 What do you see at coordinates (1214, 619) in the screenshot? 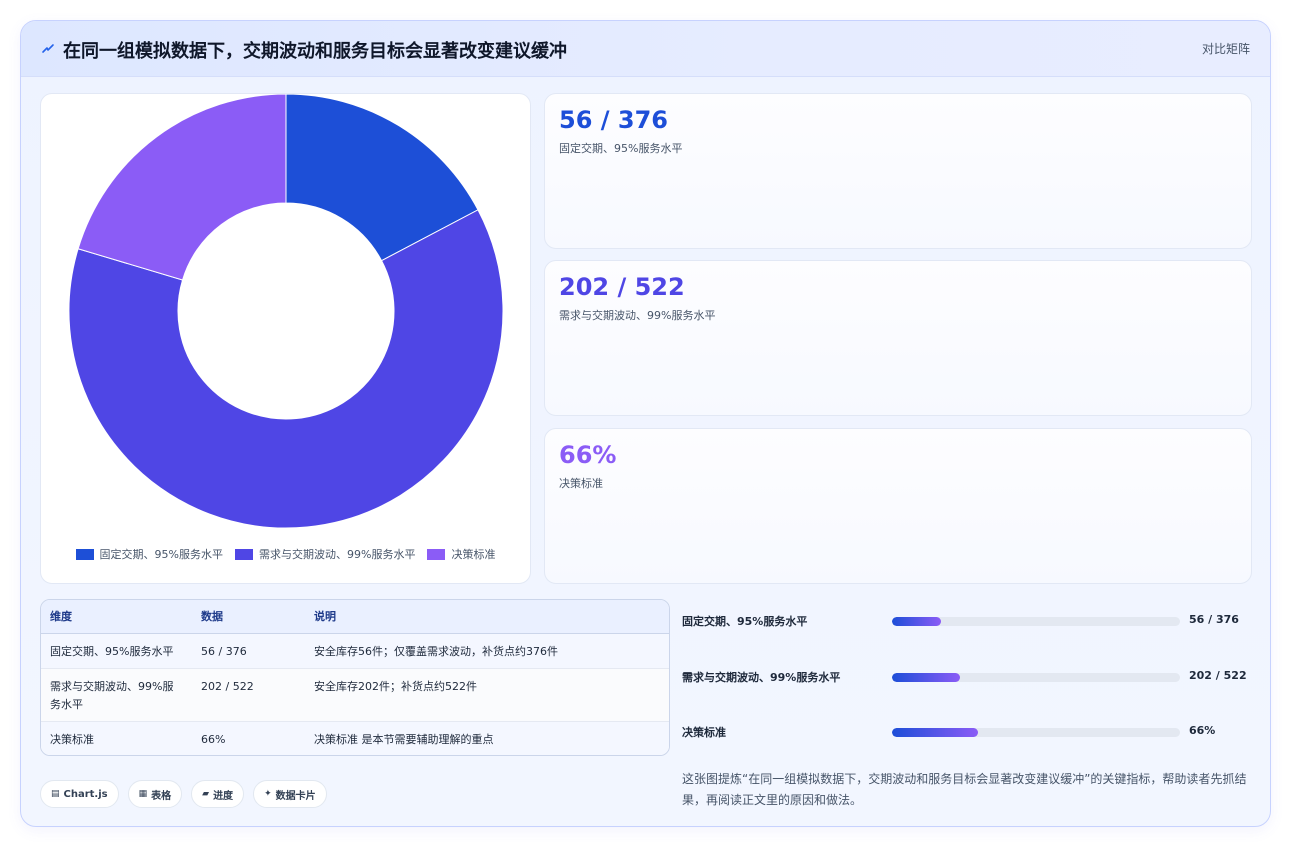
I see `progress-value: 56 / 376` at bounding box center [1214, 619].